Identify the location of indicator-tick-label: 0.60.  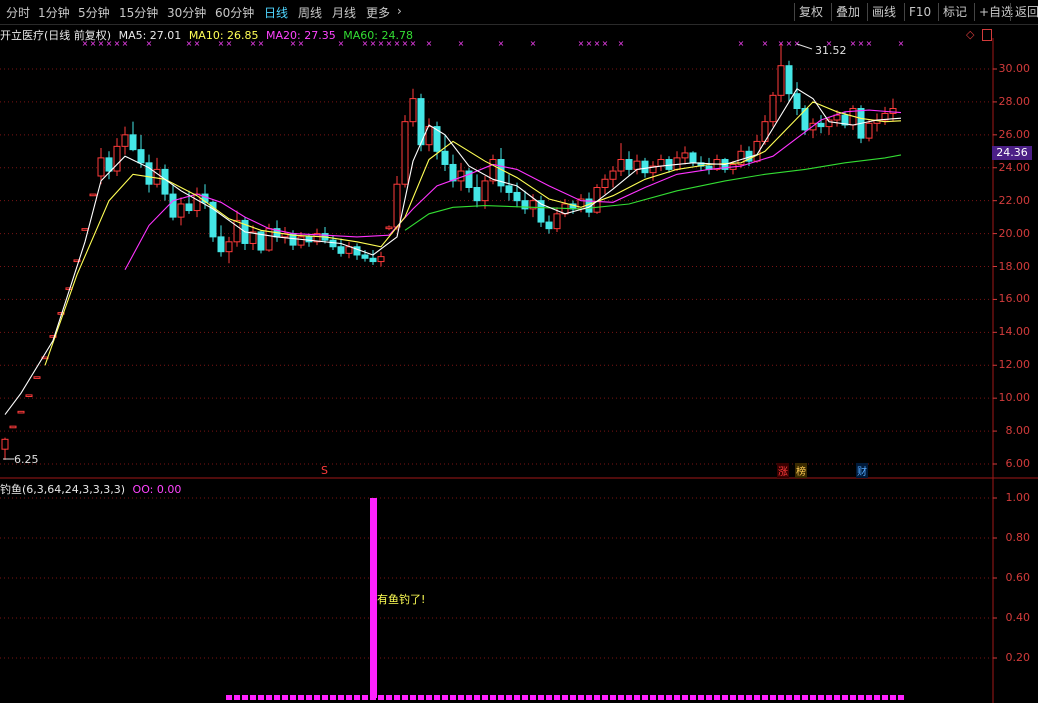
(1018, 577).